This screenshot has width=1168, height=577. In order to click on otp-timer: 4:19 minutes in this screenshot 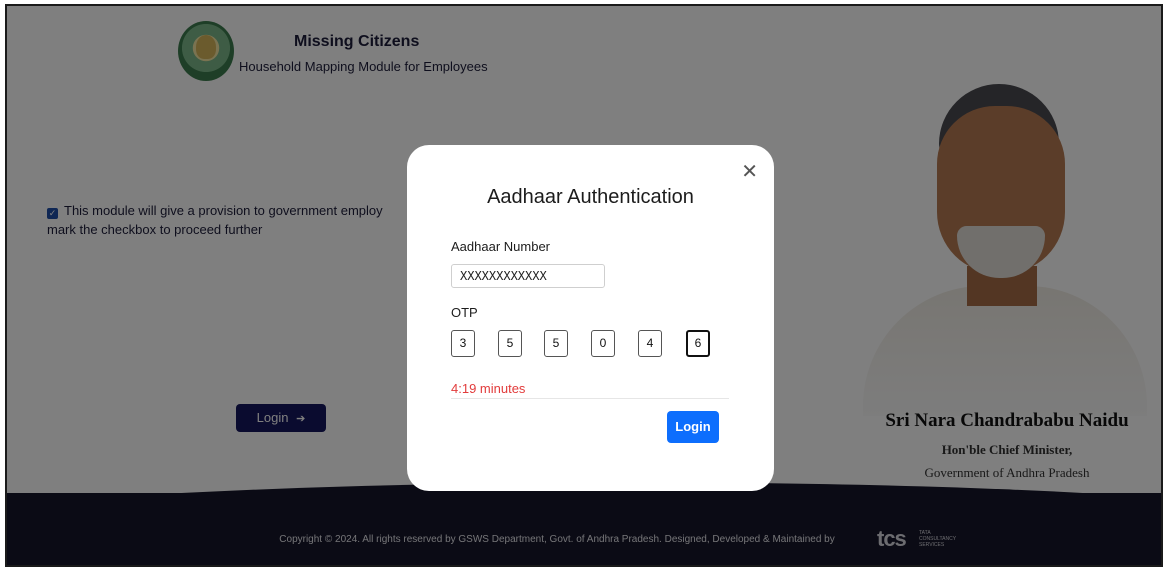, I will do `click(488, 388)`.